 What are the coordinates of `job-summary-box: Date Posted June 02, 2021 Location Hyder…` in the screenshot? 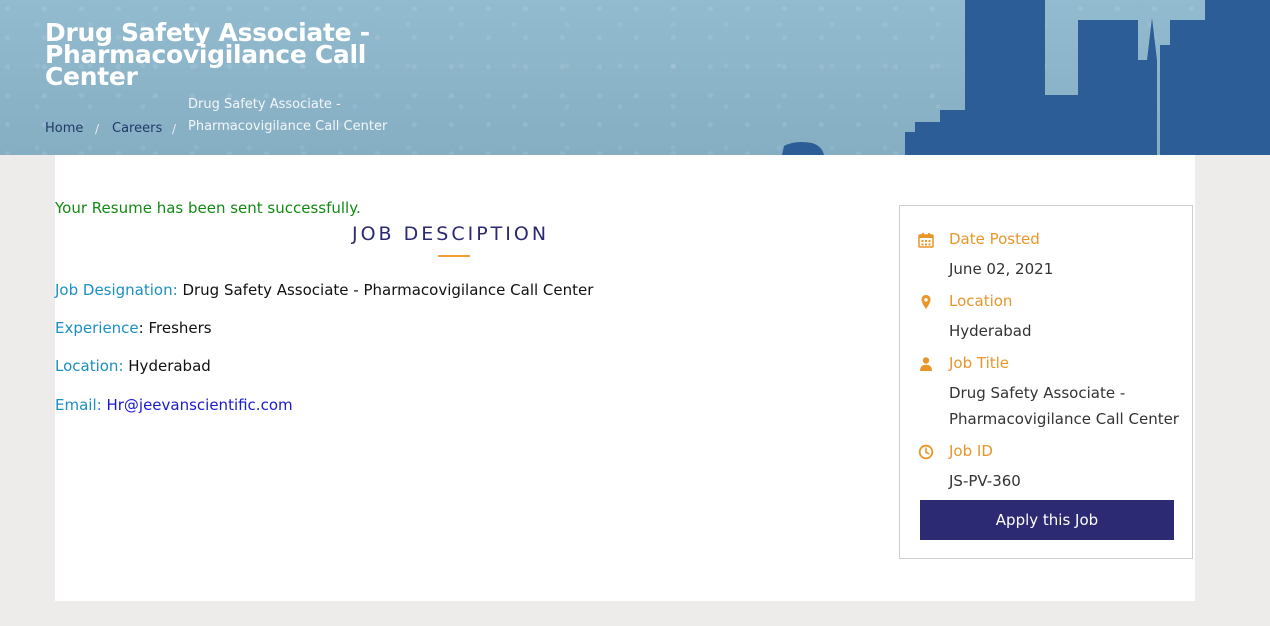 It's located at (1046, 382).